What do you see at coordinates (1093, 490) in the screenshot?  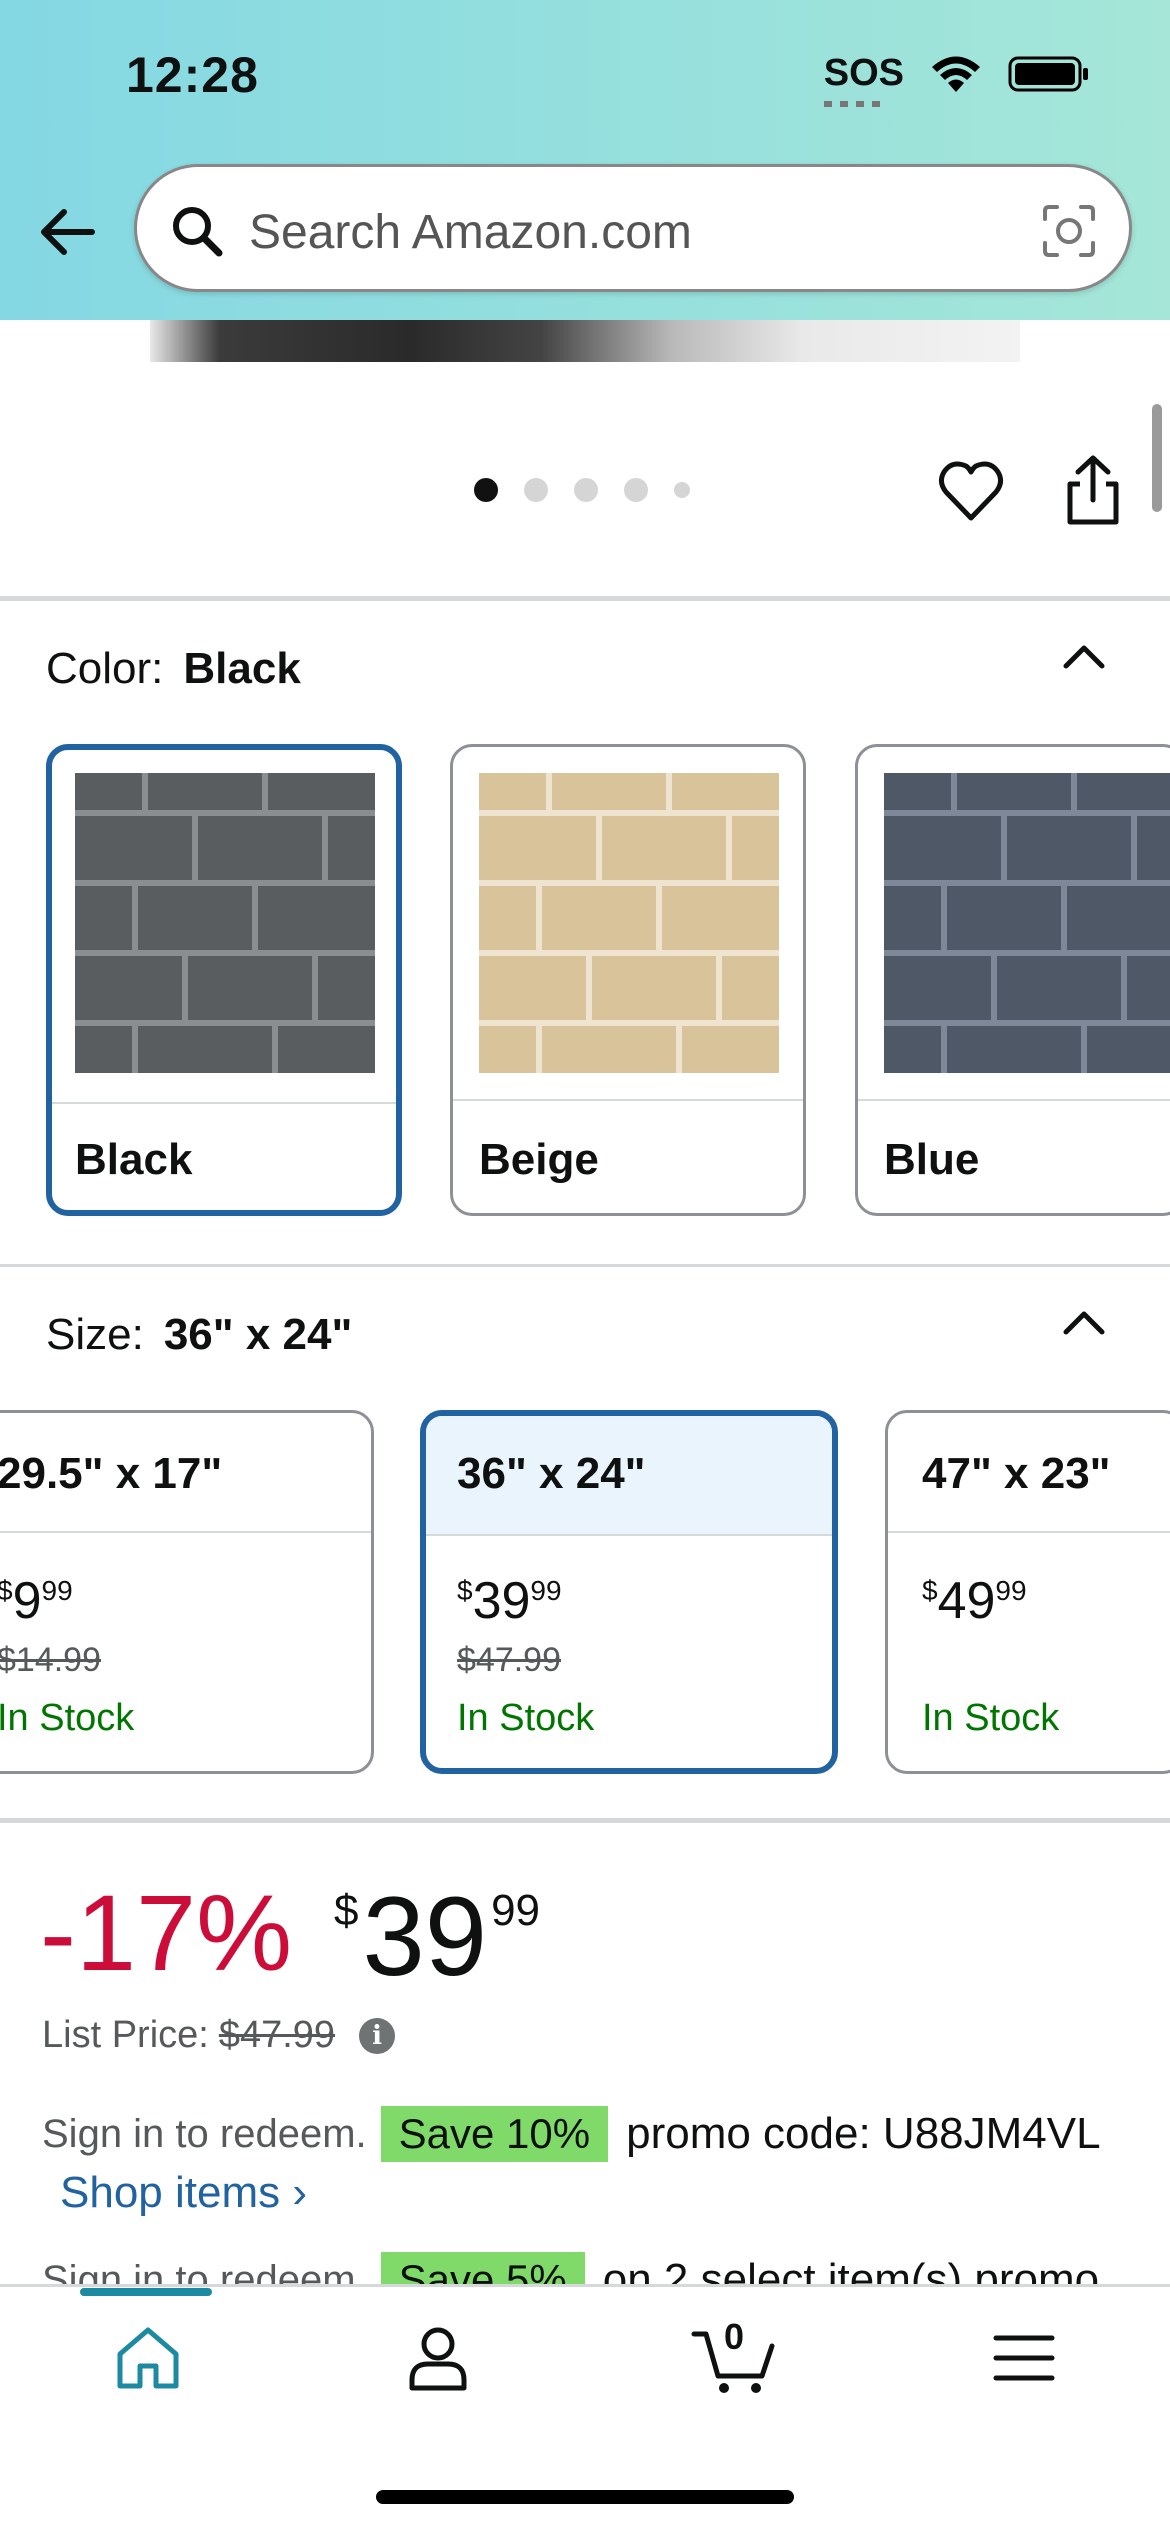 I see `share-icon` at bounding box center [1093, 490].